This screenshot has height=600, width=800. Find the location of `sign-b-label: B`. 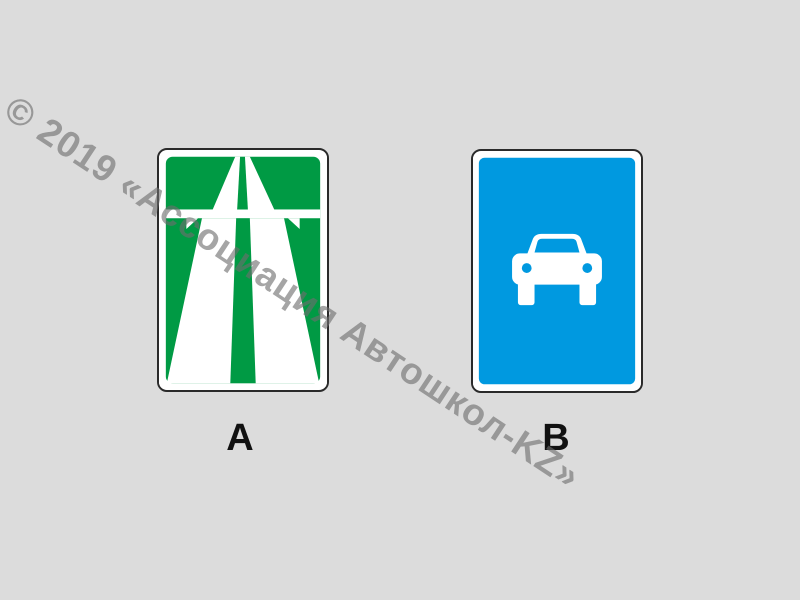

sign-b-label: B is located at coordinates (556, 438).